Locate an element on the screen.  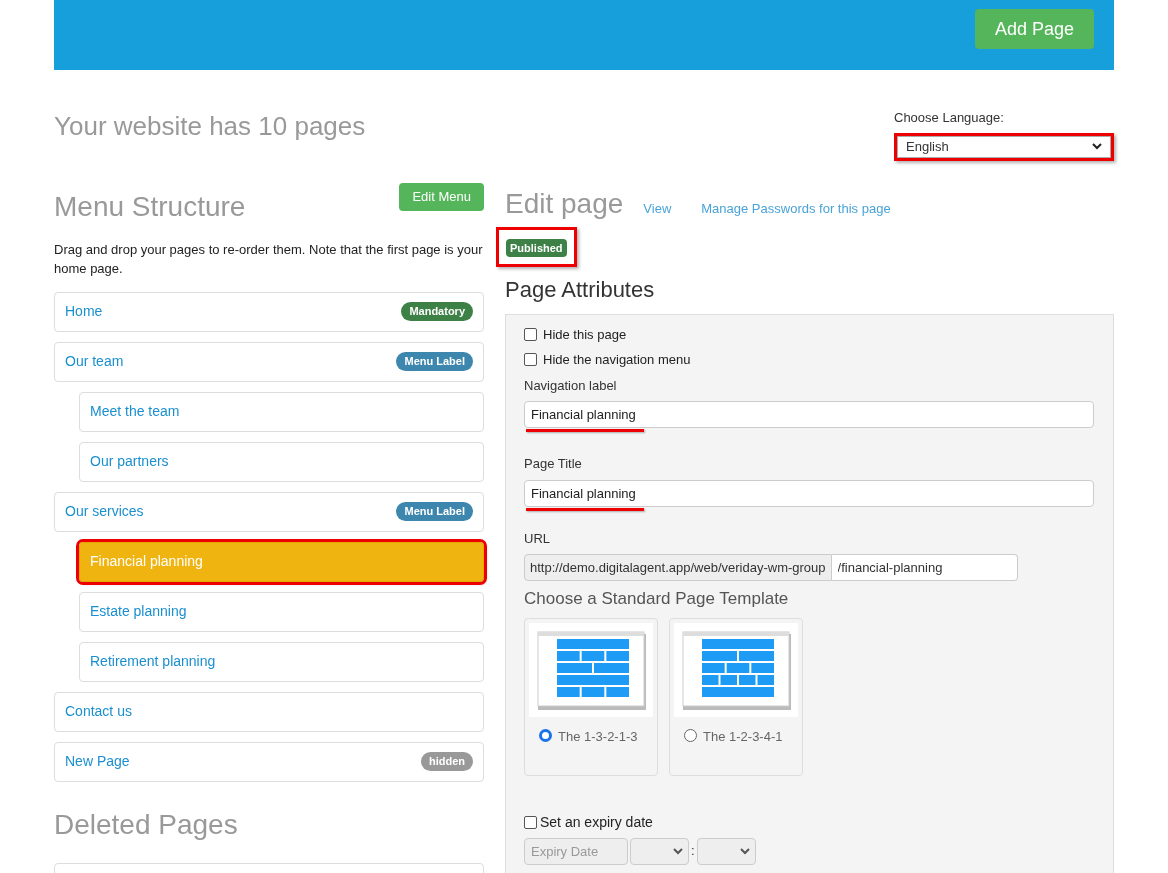
template-label: The 1-2-3-4-1 is located at coordinates (743, 736).